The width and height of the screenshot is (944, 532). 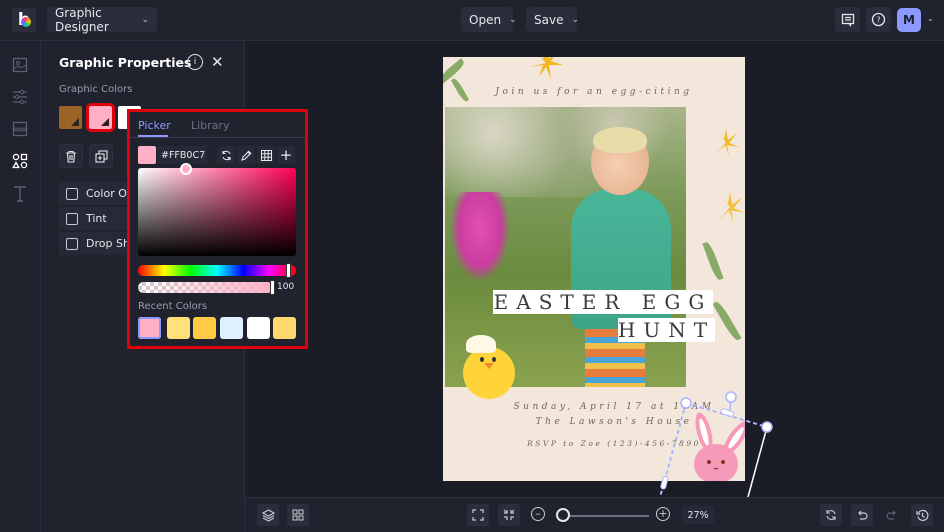 I want to click on poster-title-line1: EASTER EGG, so click(x=603, y=302).